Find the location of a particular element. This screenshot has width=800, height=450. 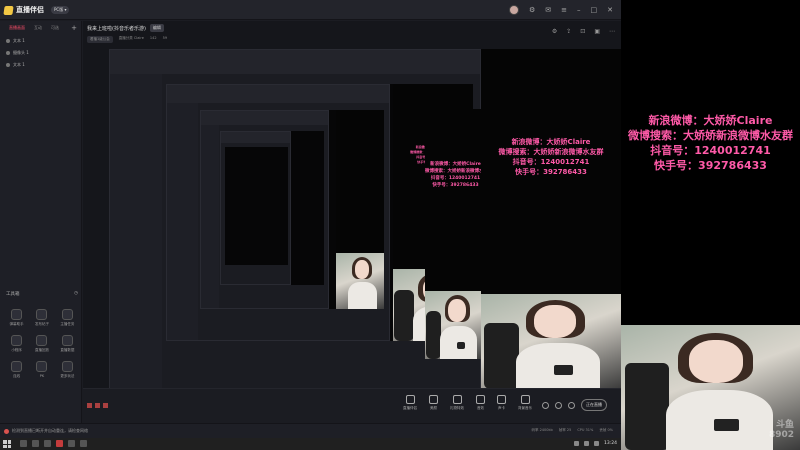

lock-icon: ⊡ is located at coordinates (582, 31).